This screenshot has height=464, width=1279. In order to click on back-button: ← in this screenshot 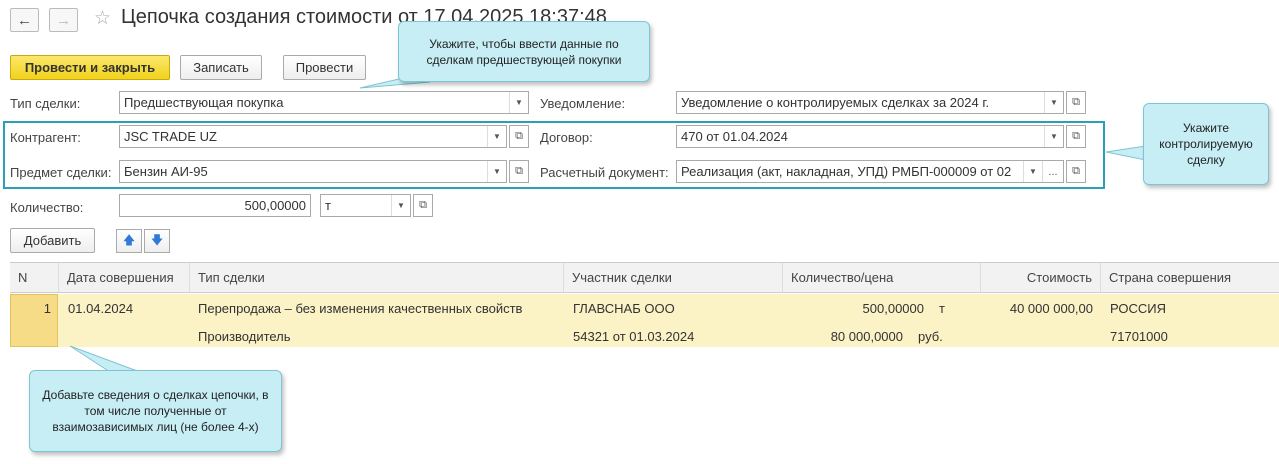, I will do `click(24, 20)`.